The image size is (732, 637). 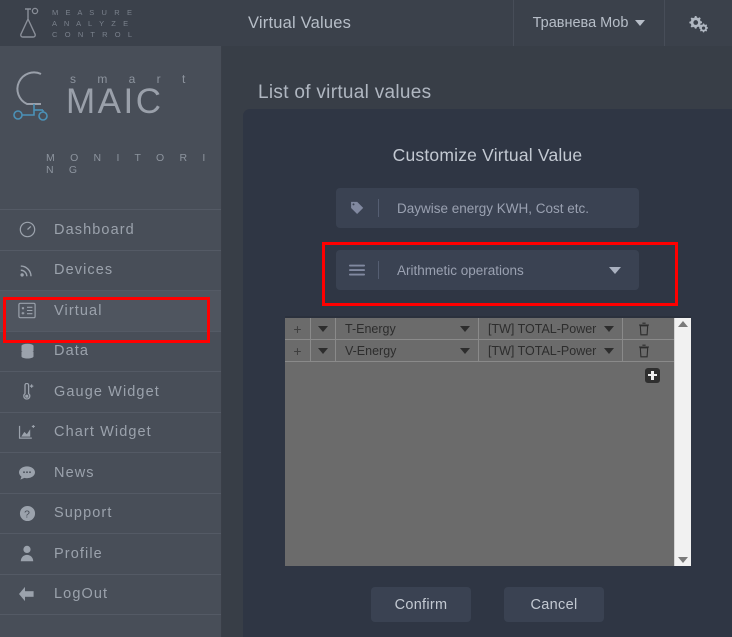 What do you see at coordinates (407, 350) in the screenshot?
I see `row-name-select: V-Energy` at bounding box center [407, 350].